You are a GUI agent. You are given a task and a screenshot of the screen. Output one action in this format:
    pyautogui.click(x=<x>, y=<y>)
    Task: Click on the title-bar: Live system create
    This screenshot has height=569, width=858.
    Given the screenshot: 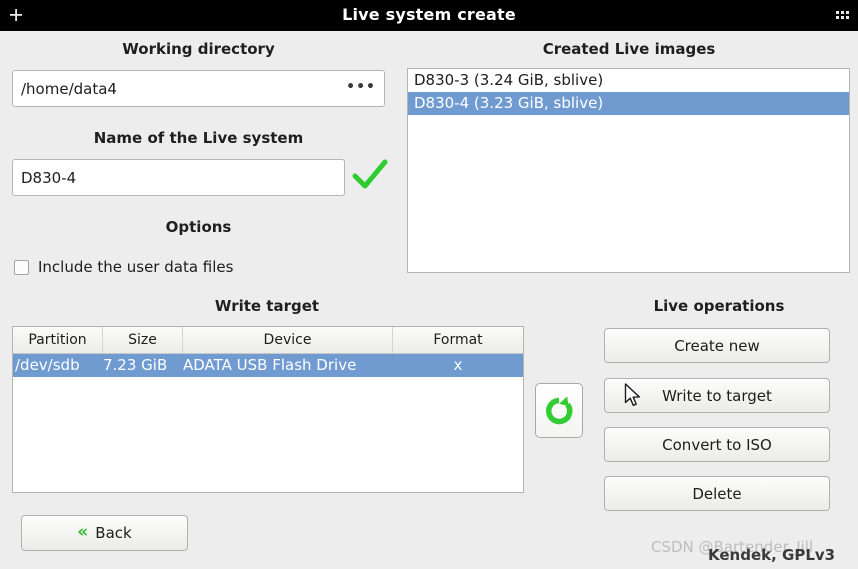 What is the action you would take?
    pyautogui.click(x=429, y=15)
    